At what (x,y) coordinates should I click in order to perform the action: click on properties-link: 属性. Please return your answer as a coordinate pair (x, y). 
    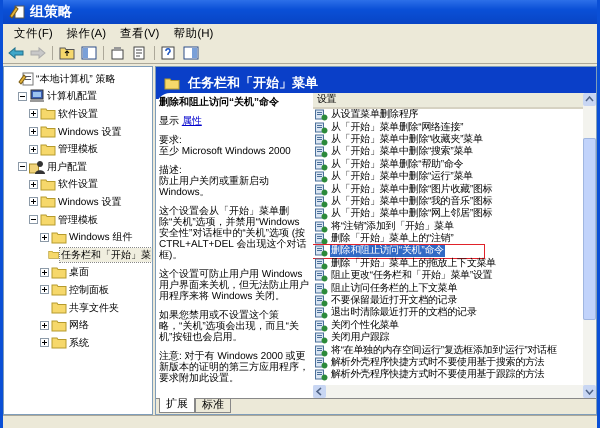
    Looking at the image, I should click on (192, 121).